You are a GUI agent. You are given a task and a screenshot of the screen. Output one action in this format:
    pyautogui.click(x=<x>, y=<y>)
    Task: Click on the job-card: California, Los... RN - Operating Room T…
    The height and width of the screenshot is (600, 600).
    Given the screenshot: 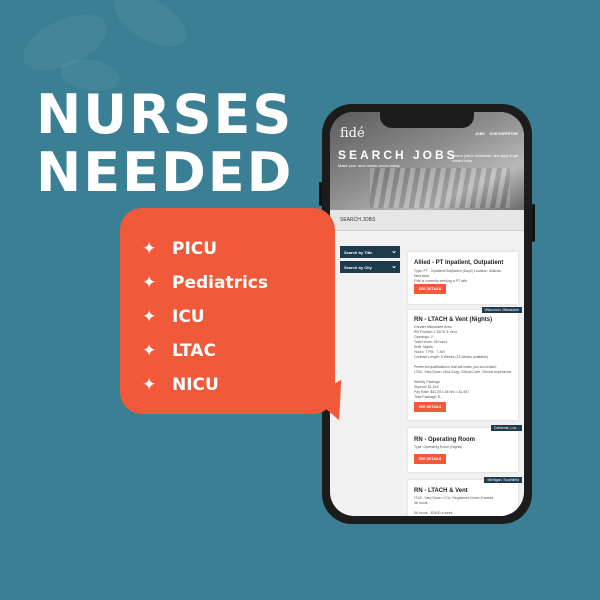 What is the action you would take?
    pyautogui.click(x=465, y=448)
    